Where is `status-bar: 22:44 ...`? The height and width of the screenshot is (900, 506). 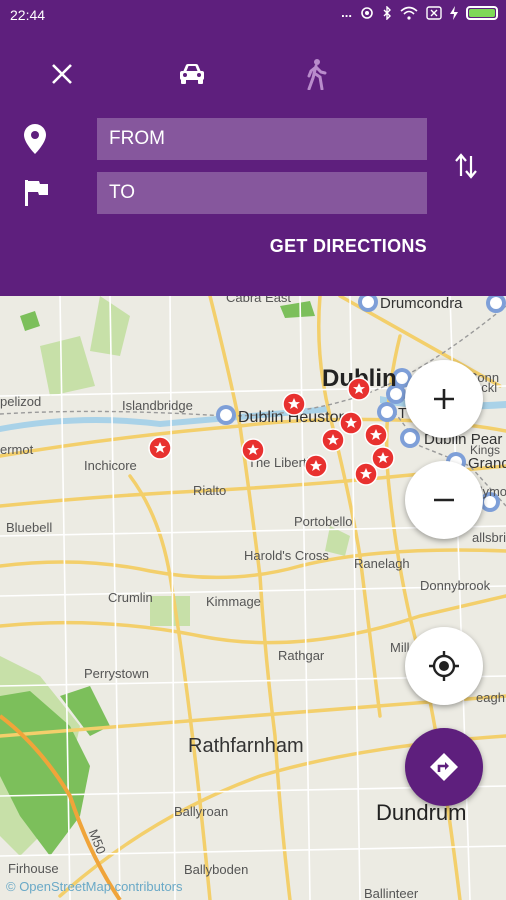 status-bar: 22:44 ... is located at coordinates (253, 16).